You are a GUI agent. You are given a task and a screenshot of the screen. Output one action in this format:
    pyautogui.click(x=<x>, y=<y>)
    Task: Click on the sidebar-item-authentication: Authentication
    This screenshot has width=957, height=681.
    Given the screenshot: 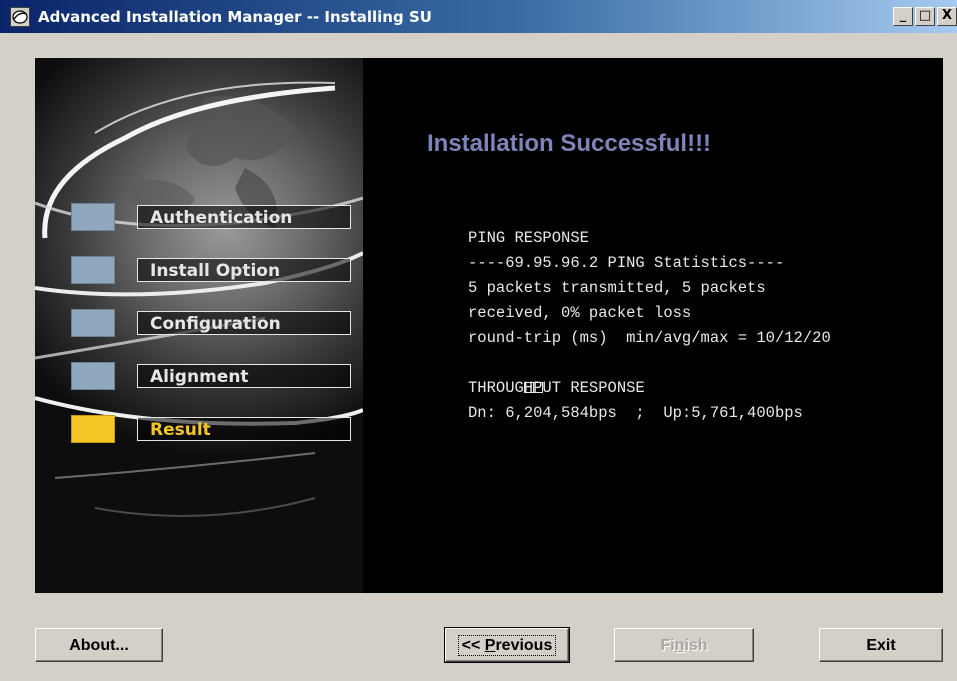 What is the action you would take?
    pyautogui.click(x=211, y=217)
    